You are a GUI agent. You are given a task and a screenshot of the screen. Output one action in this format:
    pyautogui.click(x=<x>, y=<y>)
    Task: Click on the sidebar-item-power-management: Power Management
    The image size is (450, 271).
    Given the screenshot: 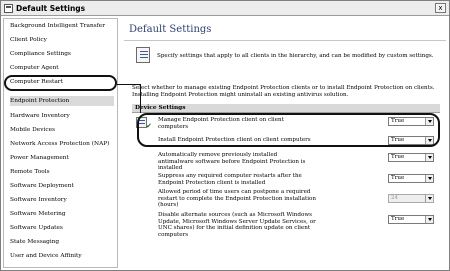 What is the action you would take?
    pyautogui.click(x=62, y=158)
    